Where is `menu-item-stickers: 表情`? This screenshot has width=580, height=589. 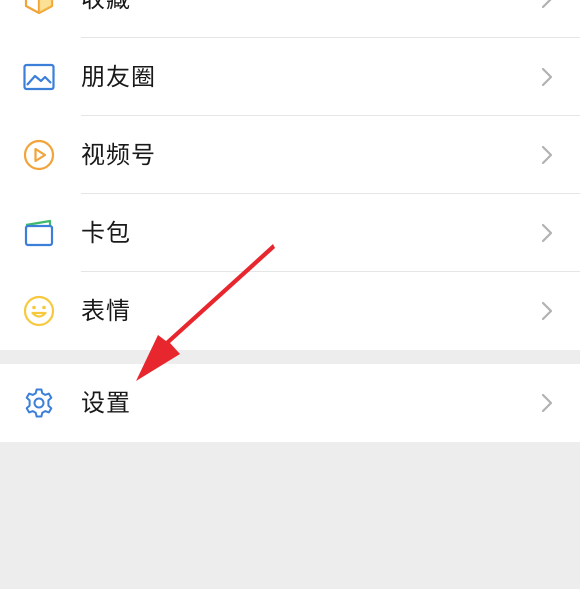 menu-item-stickers: 表情 is located at coordinates (290, 311).